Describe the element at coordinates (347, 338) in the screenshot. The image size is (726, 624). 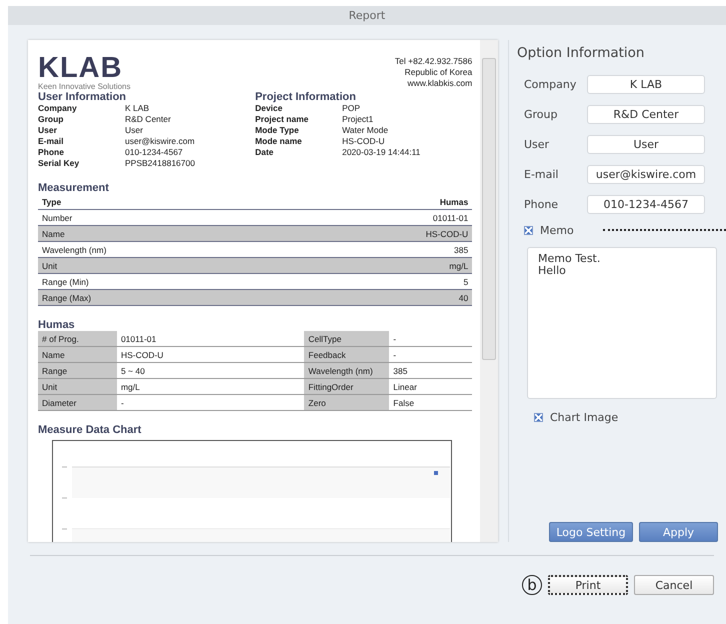
I see `table-cell: CellType` at that location.